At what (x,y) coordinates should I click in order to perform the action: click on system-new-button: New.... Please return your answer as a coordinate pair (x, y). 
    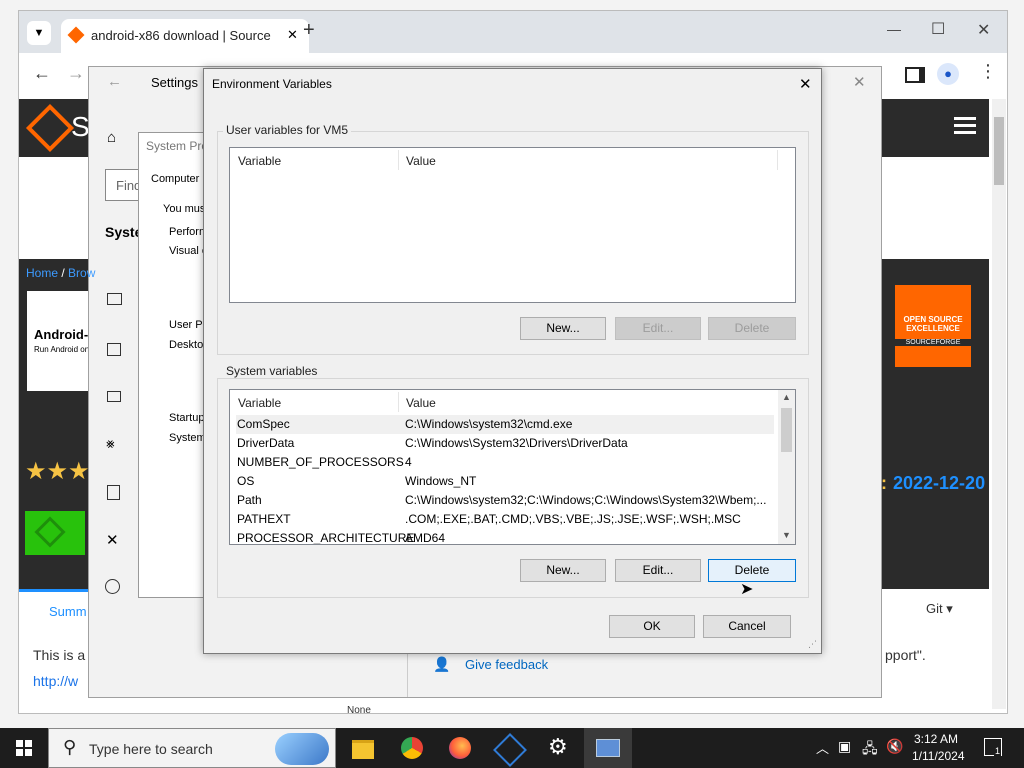
    Looking at the image, I should click on (563, 570).